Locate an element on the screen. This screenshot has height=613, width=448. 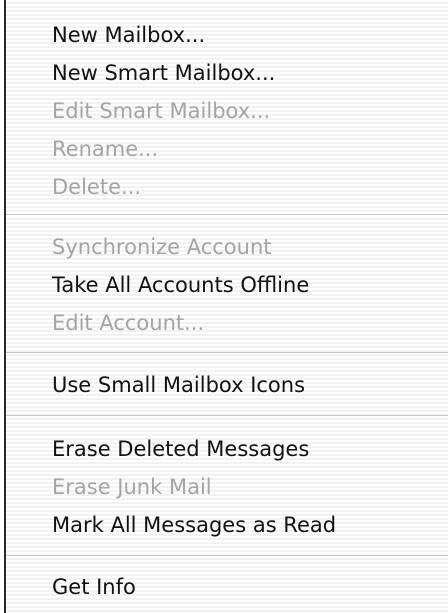
menu-item-mark-all-messages-as-read: Mark All Messages as Read is located at coordinates (250, 525).